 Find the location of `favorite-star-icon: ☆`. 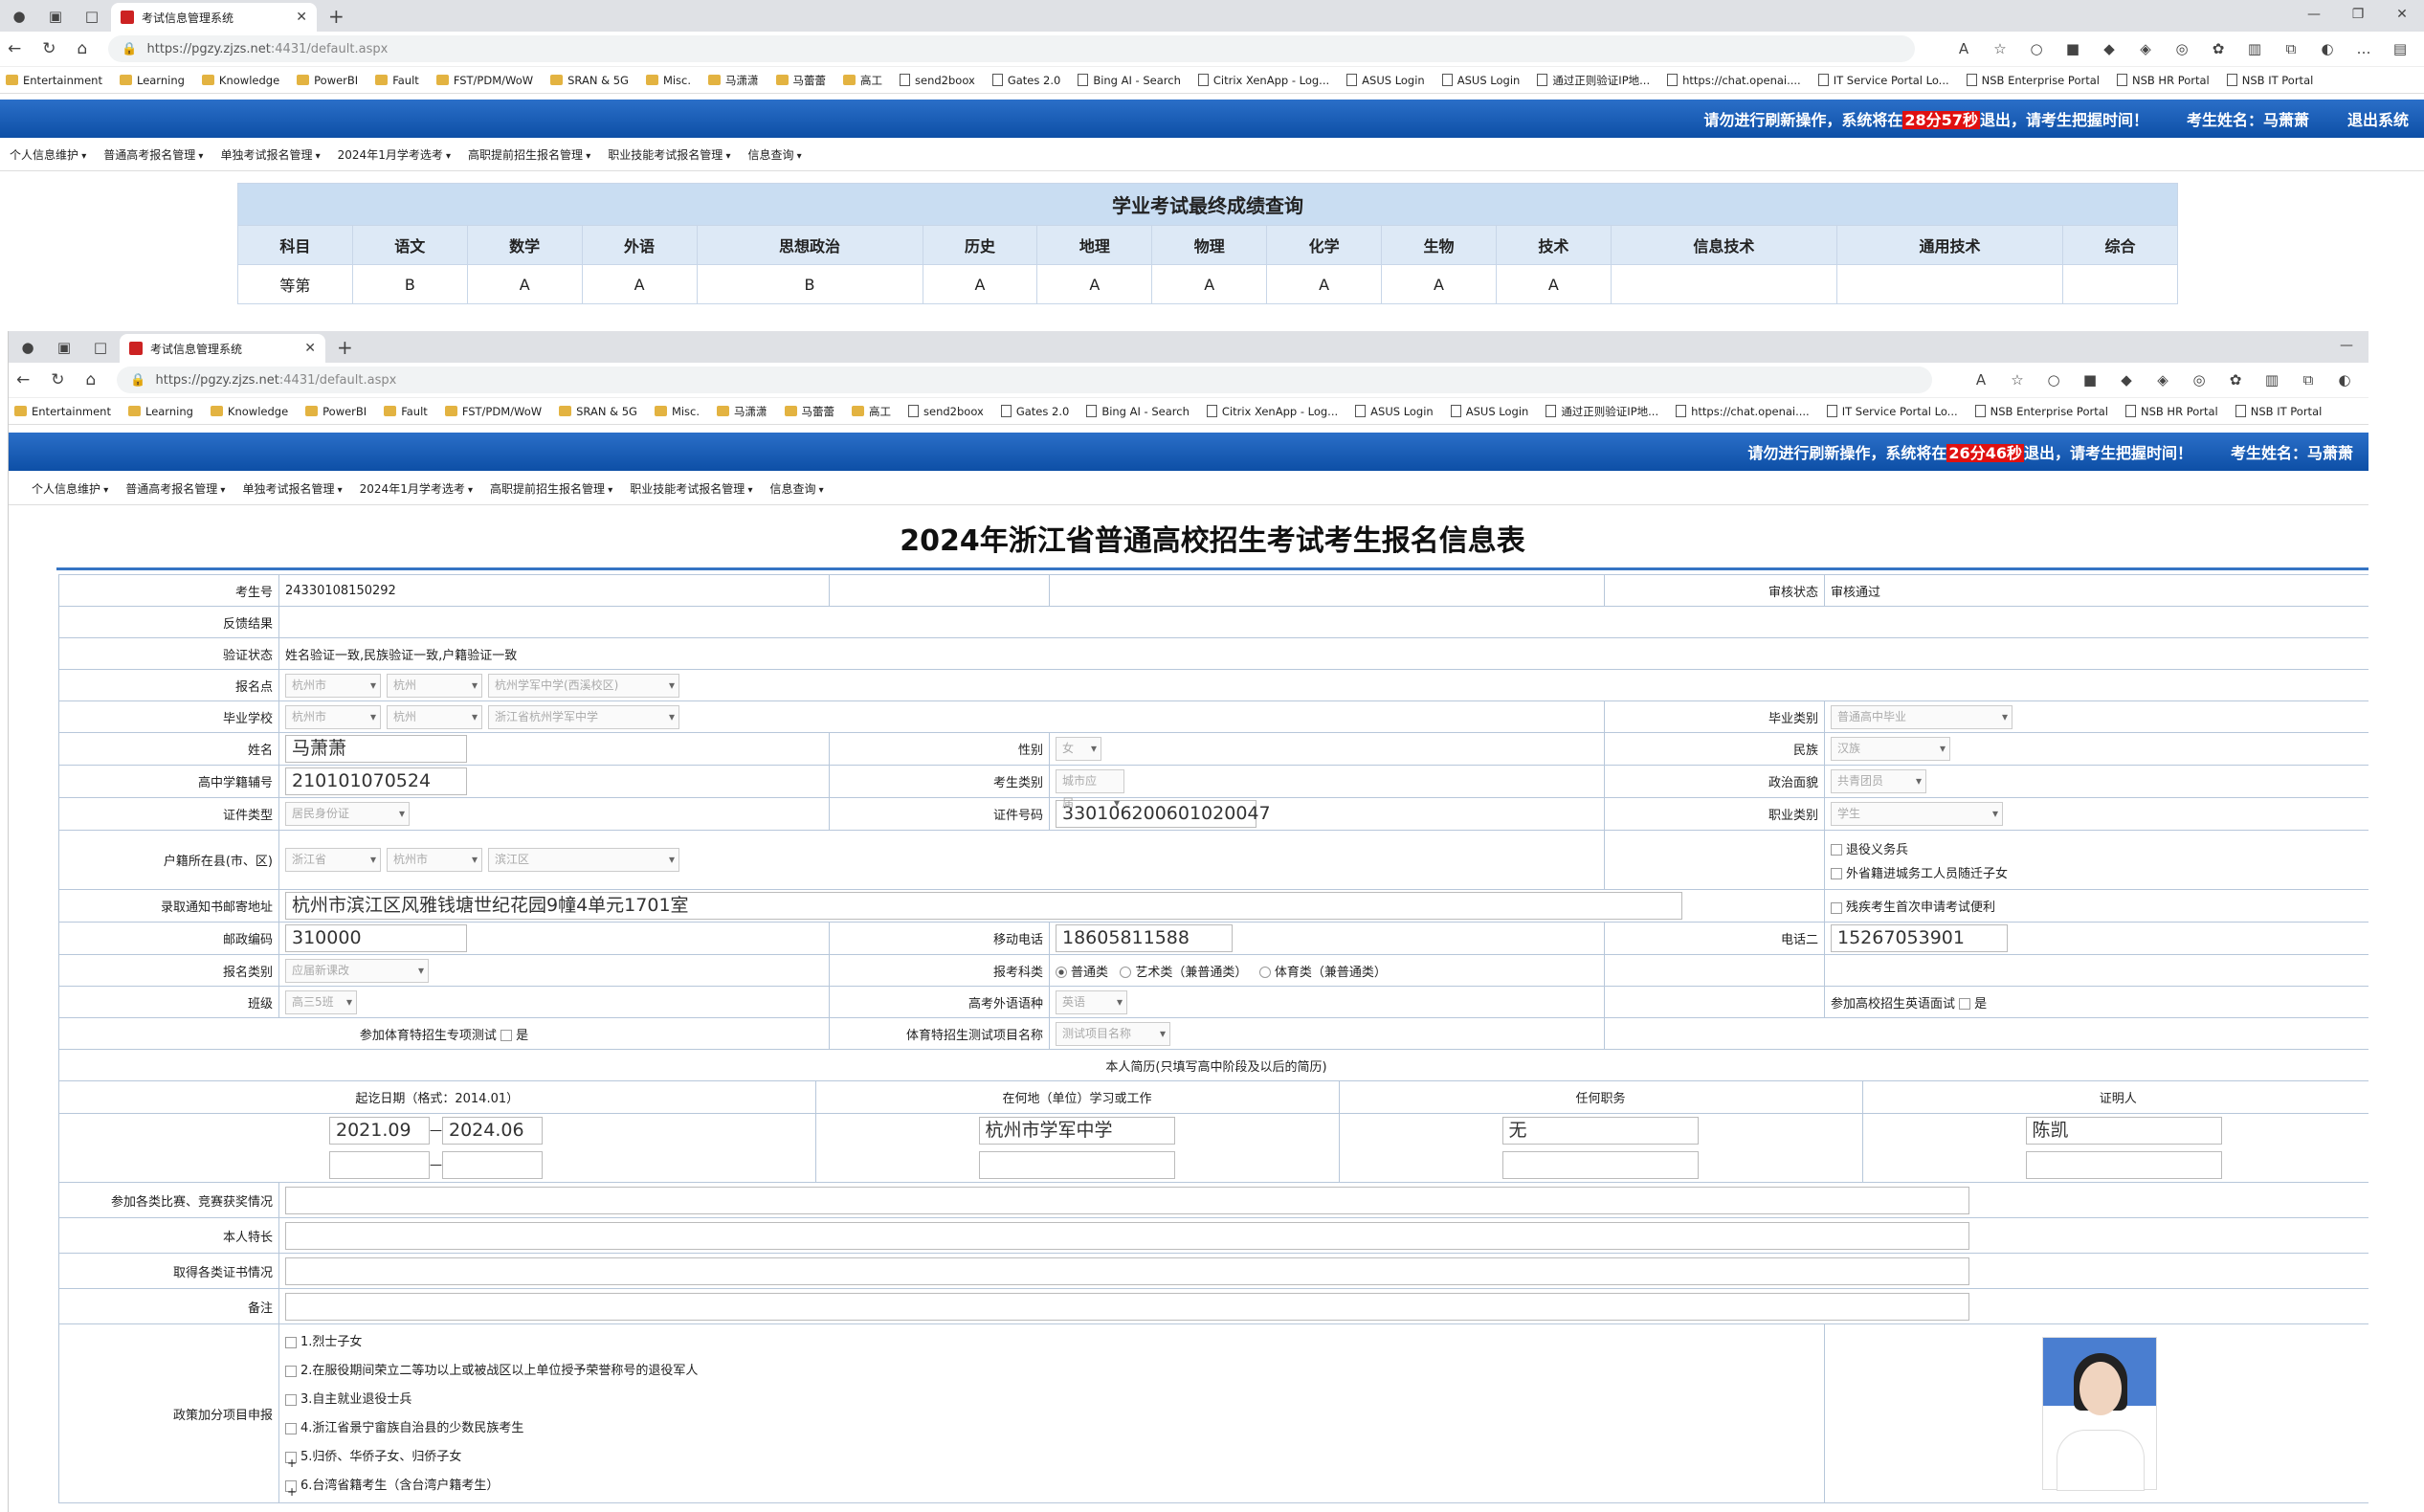

favorite-star-icon: ☆ is located at coordinates (2017, 380).